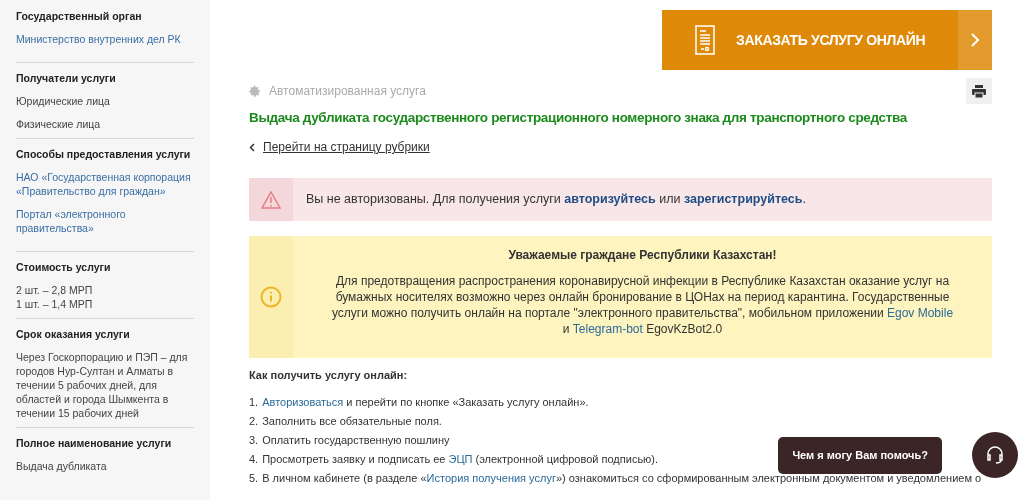  Describe the element at coordinates (348, 91) in the screenshot. I see `service-type-label: Автоматизированная услуга` at that location.